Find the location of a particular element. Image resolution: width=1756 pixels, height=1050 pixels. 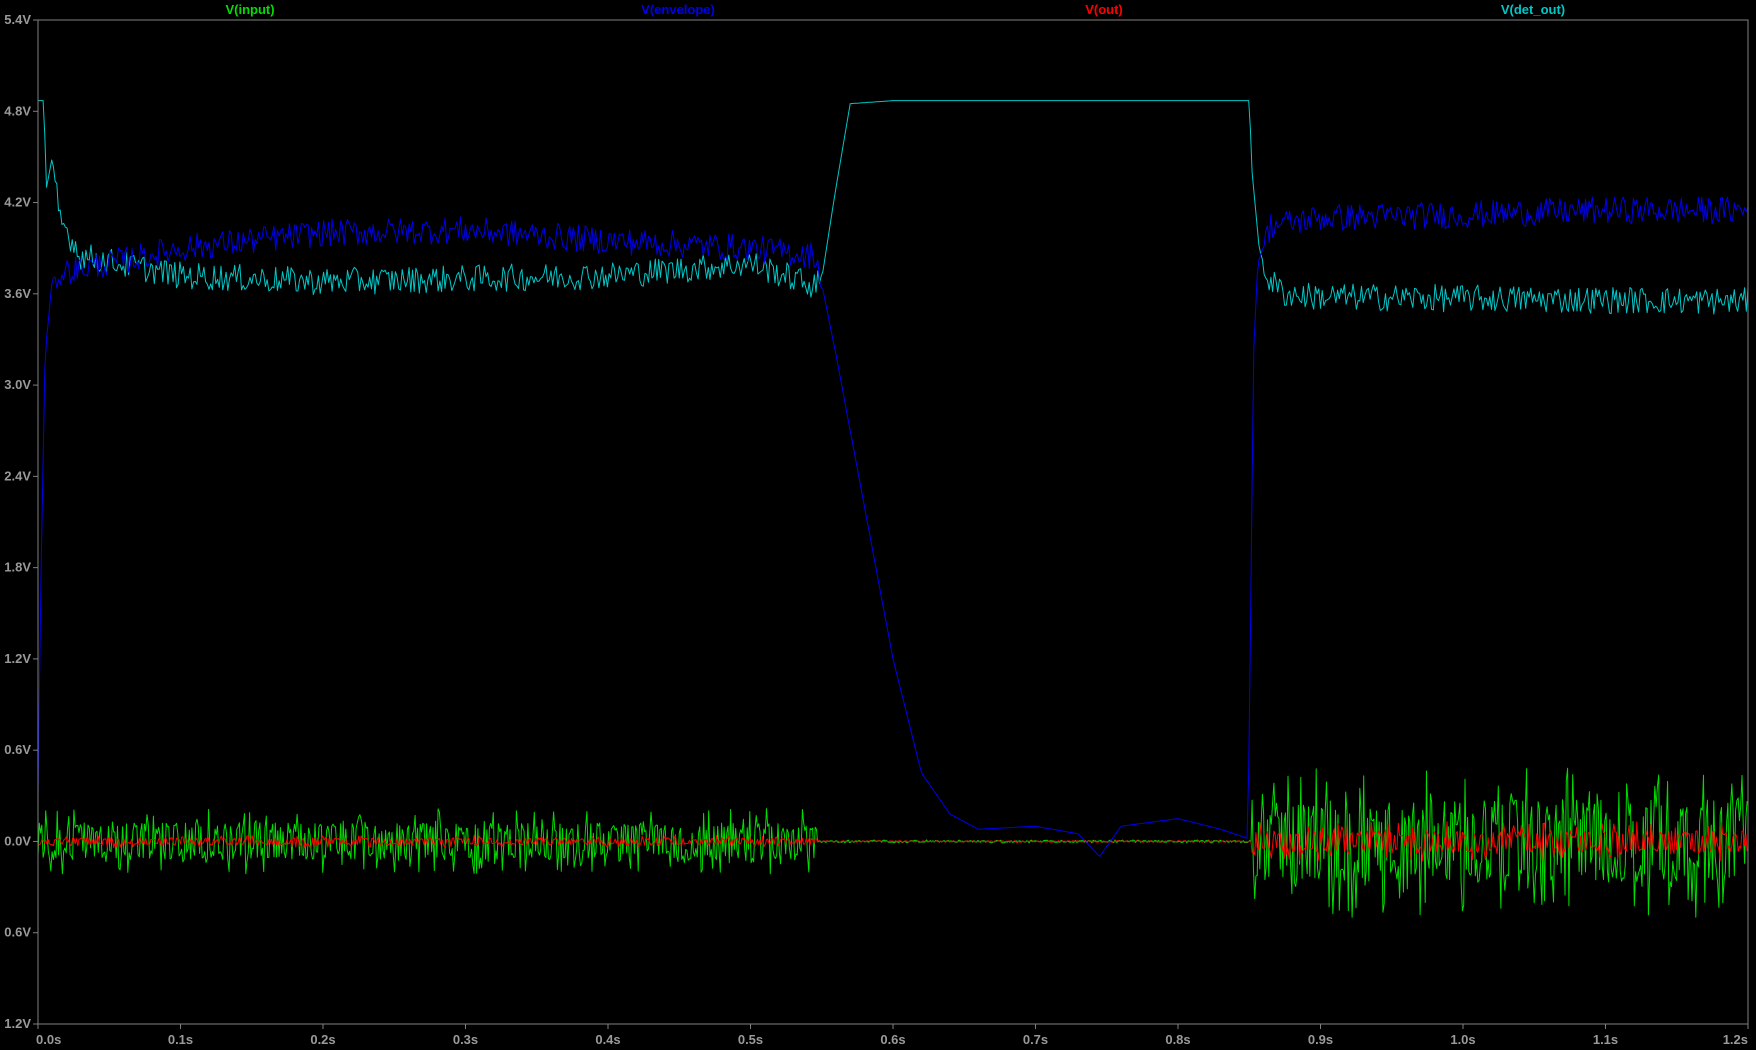

legend-entry: V(input) is located at coordinates (249, 9).